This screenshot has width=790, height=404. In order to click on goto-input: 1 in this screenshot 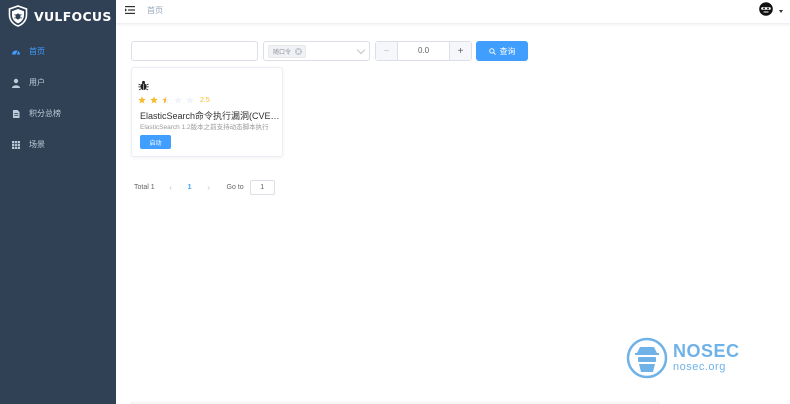, I will do `click(262, 187)`.